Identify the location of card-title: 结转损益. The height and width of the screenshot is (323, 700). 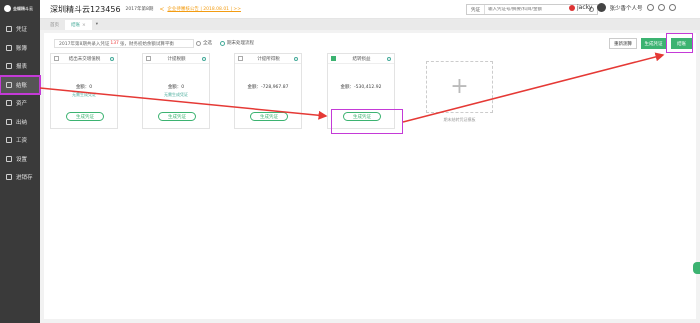
(361, 59).